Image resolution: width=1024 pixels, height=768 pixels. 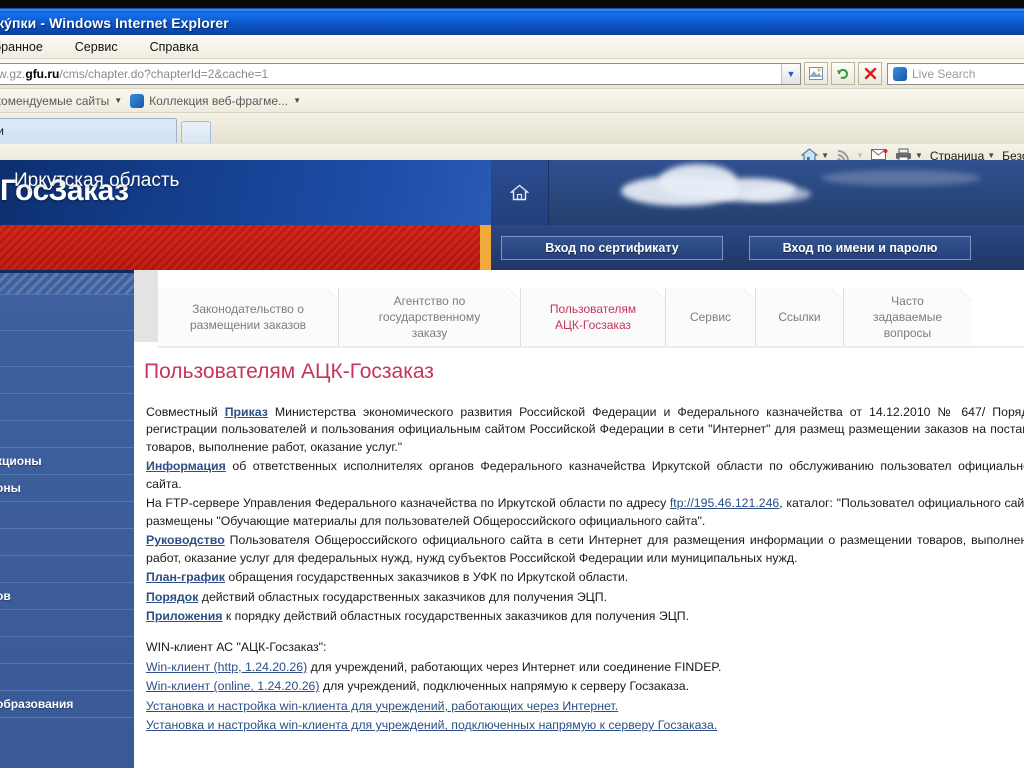 I want to click on tab-links: Ссылки, so click(x=799, y=317).